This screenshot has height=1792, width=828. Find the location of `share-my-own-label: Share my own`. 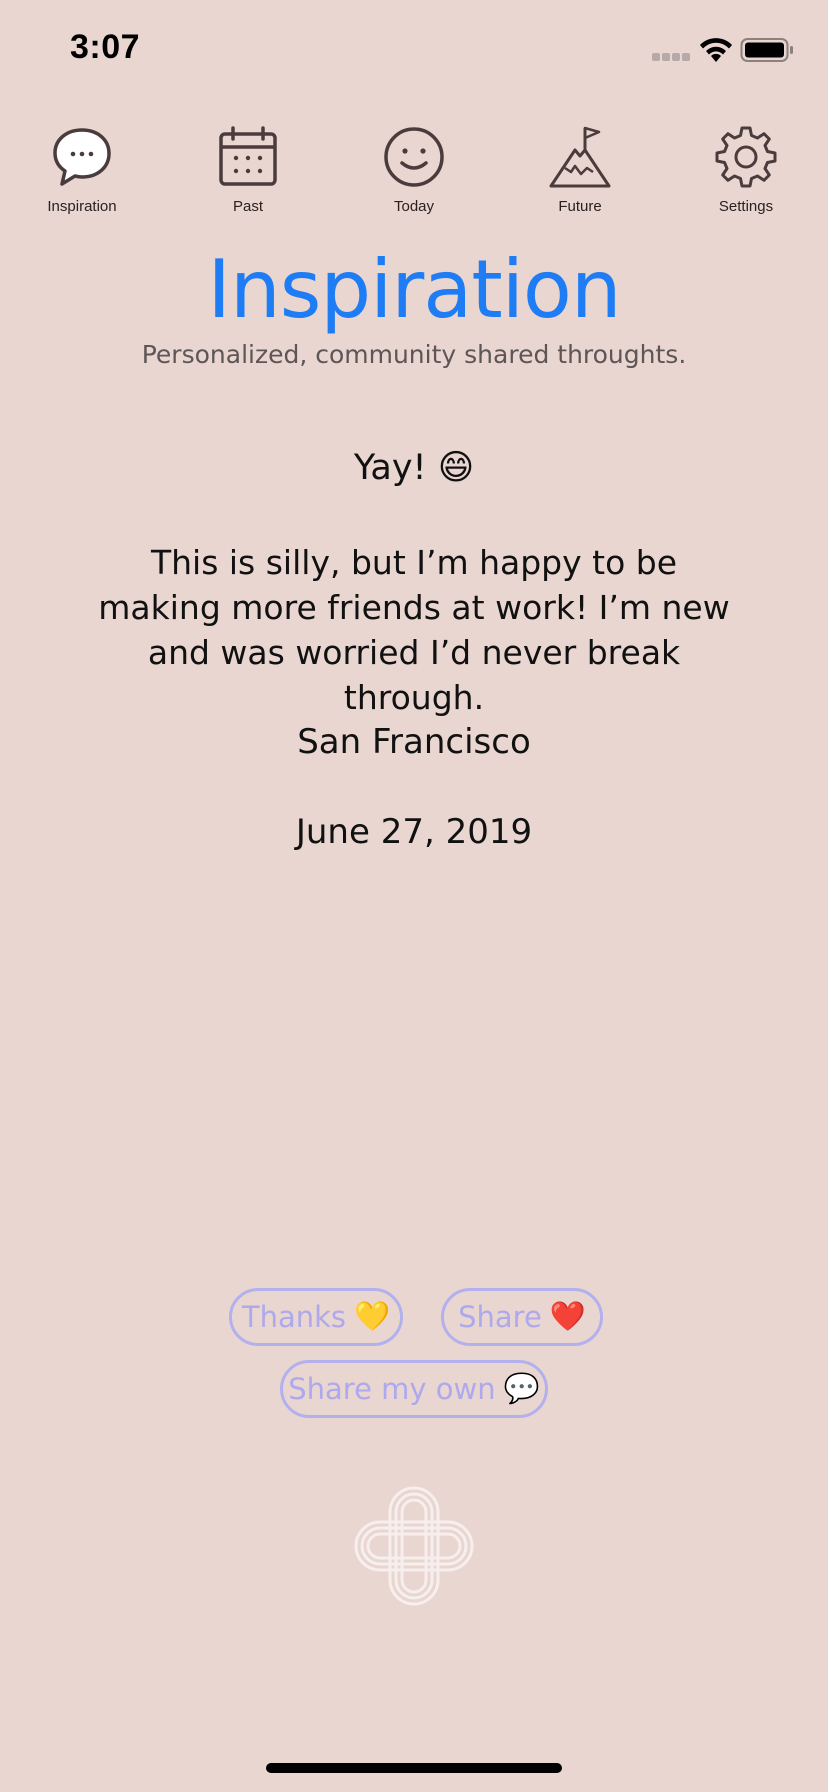

share-my-own-label: Share my own is located at coordinates (392, 1389).